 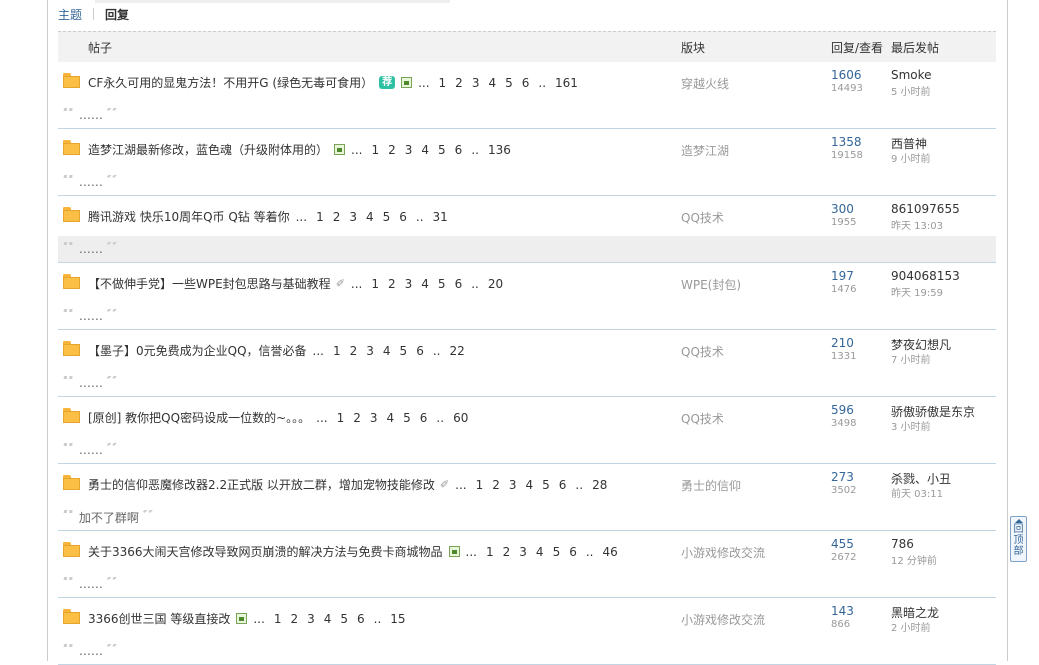 I want to click on reply-count: 197, so click(x=842, y=276).